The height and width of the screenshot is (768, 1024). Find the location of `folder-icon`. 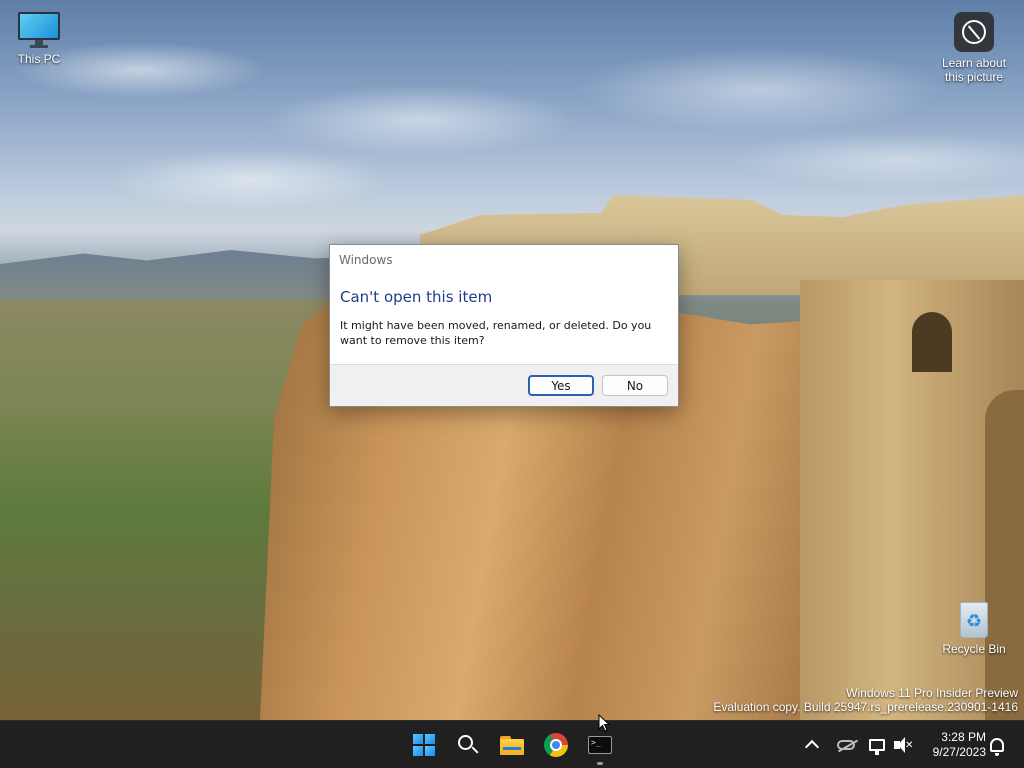

folder-icon is located at coordinates (512, 745).